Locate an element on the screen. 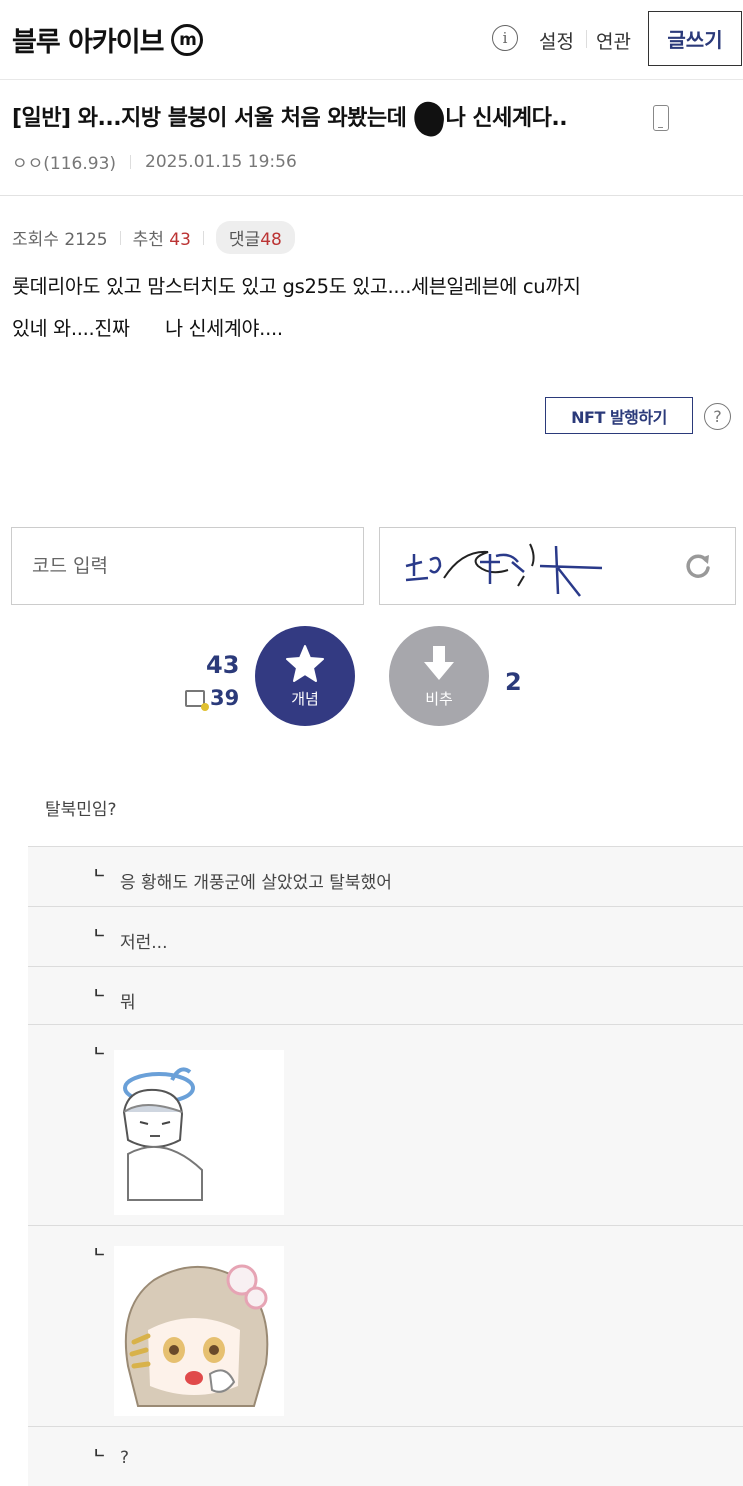  subscriber-icon is located at coordinates (197, 700).